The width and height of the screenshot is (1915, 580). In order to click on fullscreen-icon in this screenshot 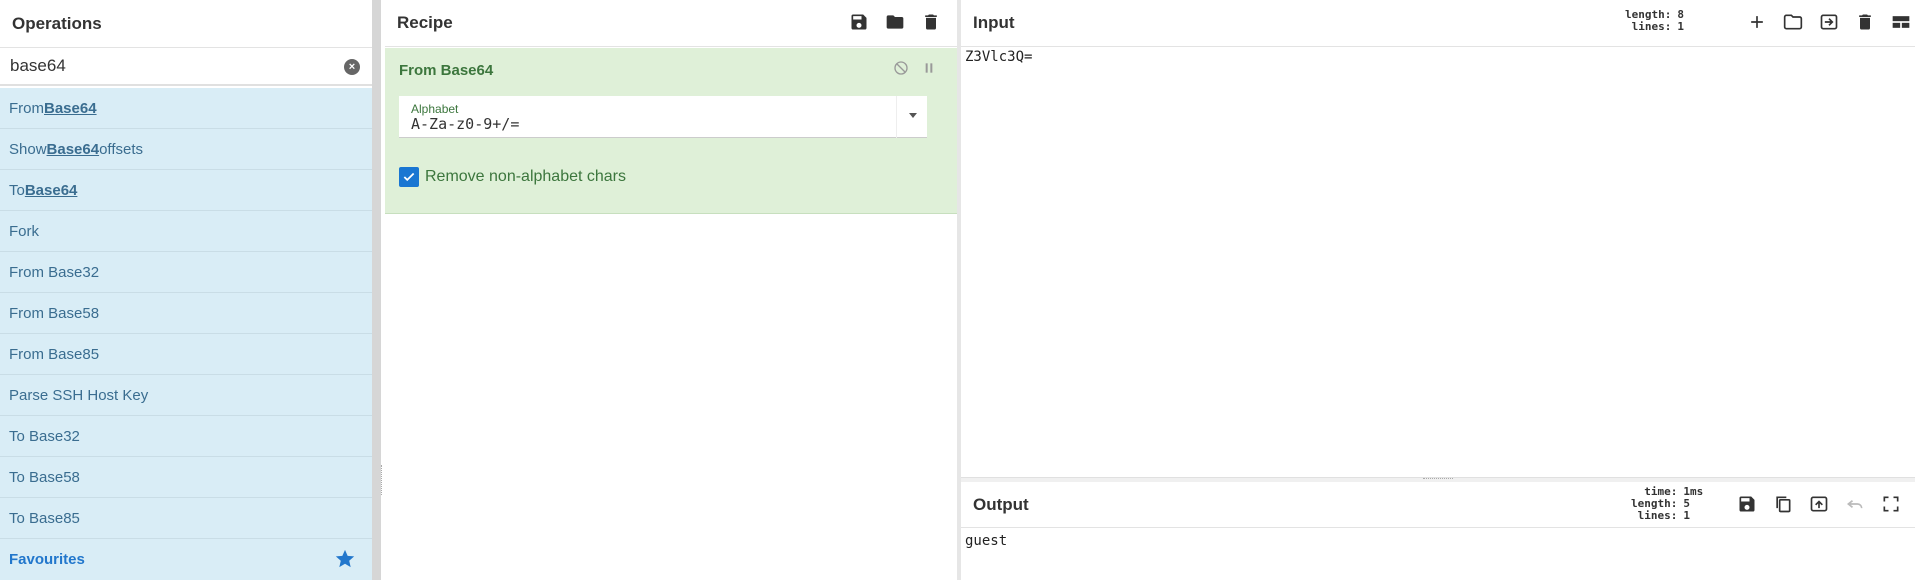, I will do `click(1891, 504)`.